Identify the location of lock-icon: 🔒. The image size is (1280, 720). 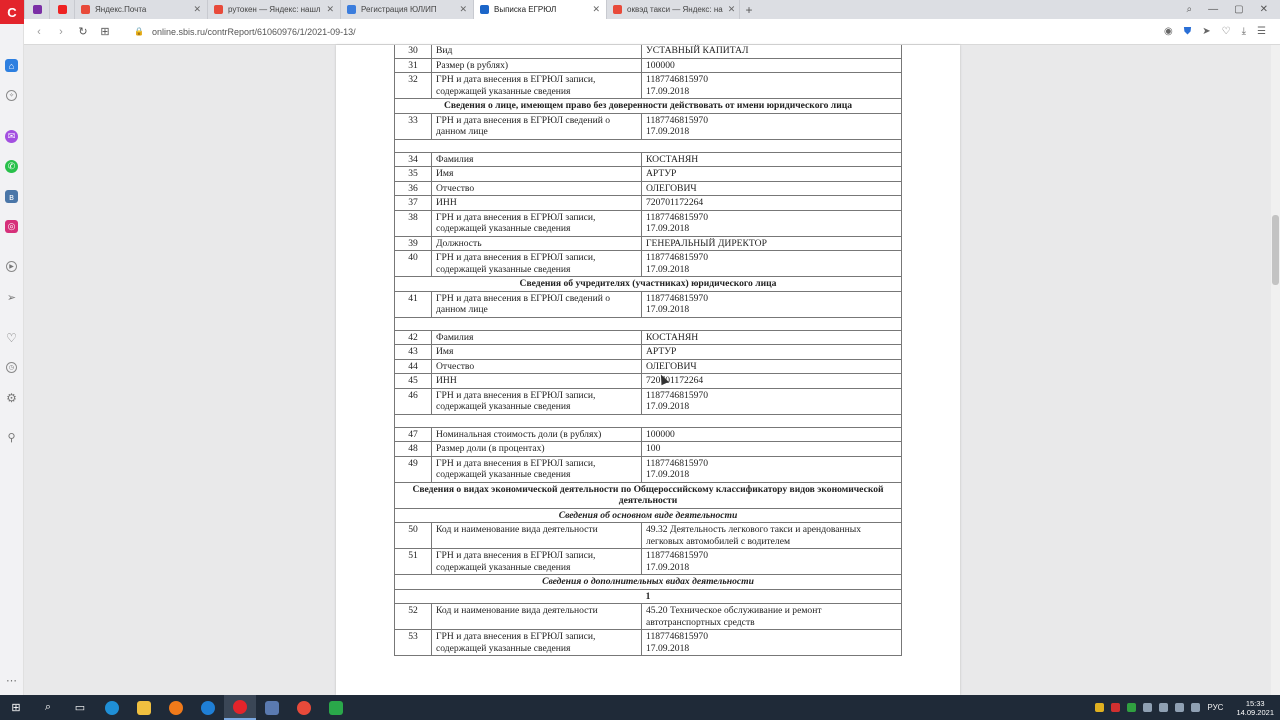
(139, 31).